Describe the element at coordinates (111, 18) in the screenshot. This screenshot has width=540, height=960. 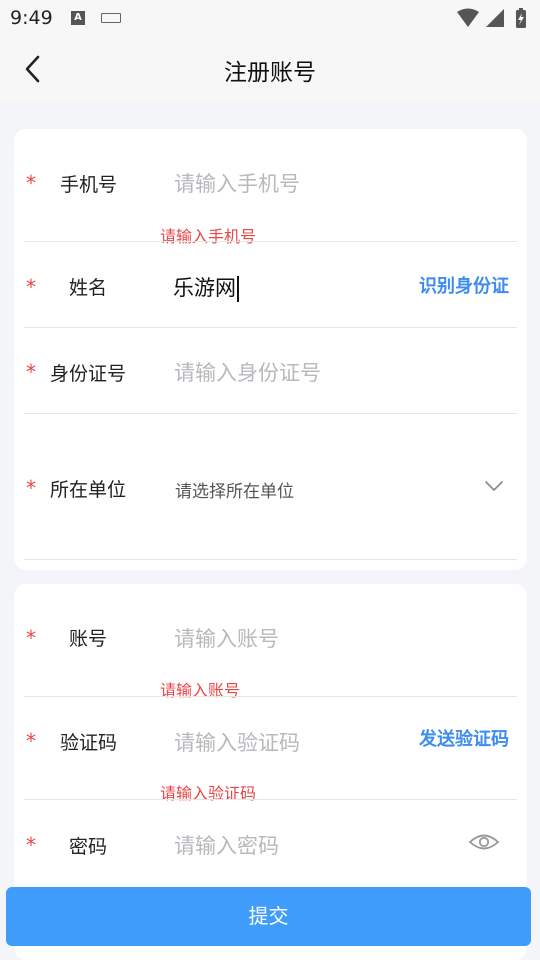
I see `keyboard-icon` at that location.